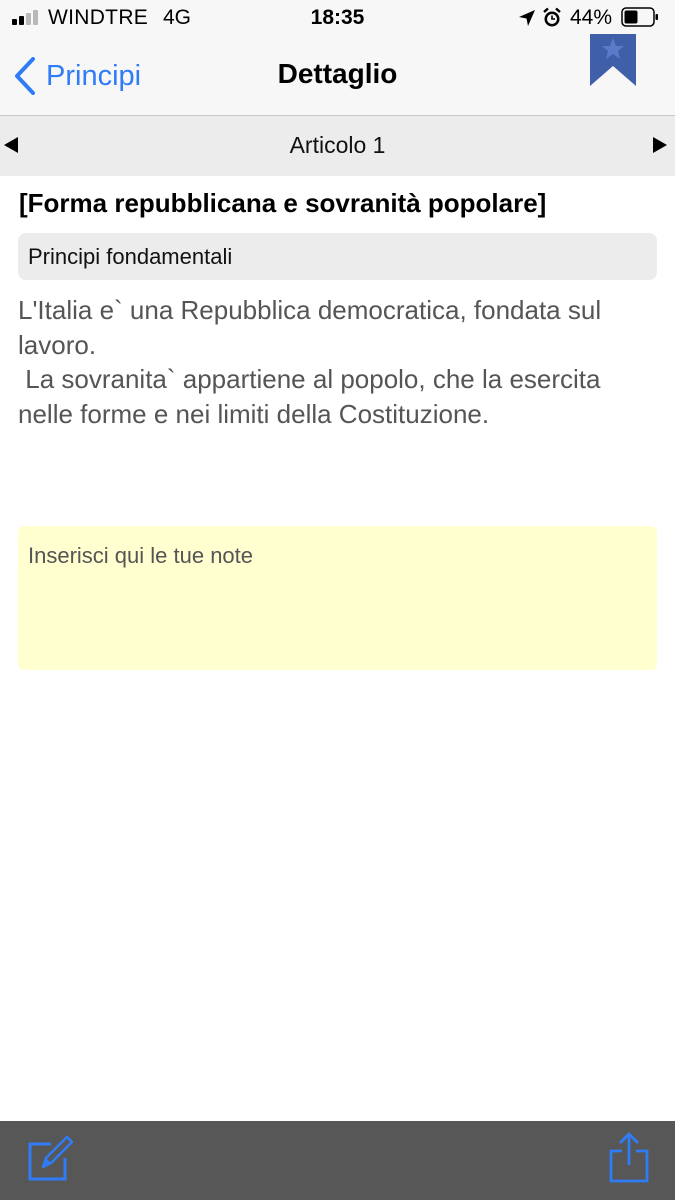  I want to click on battery-percent: 44%, so click(591, 17).